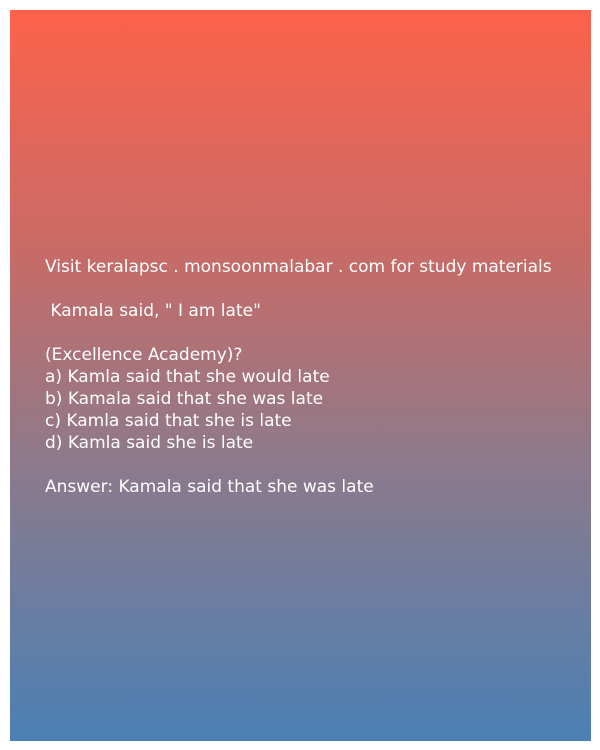 Image resolution: width=600 pixels, height=750 pixels. I want to click on answer-text: Answer: Kamala said that she was late, so click(209, 487).